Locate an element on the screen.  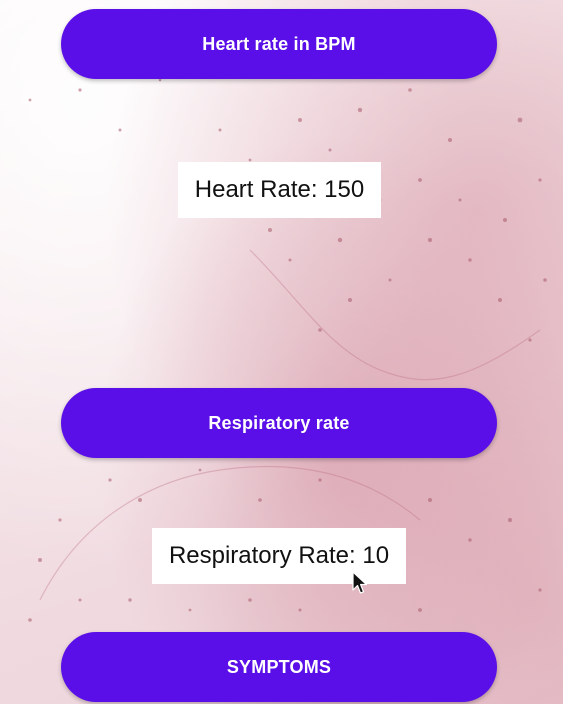
respiratory-rate-button-label: Respiratory rate is located at coordinates (279, 422).